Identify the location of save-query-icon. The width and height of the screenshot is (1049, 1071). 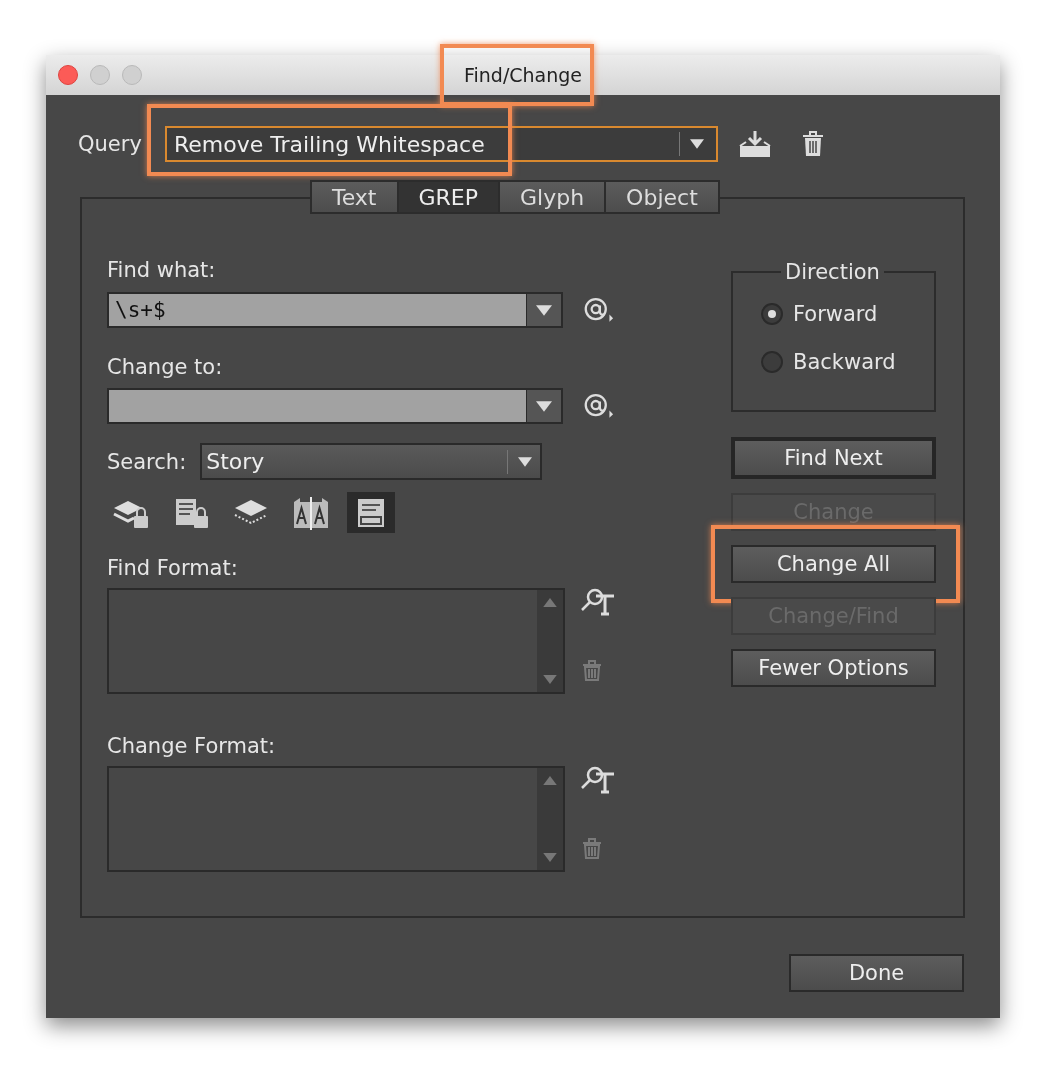
(755, 144).